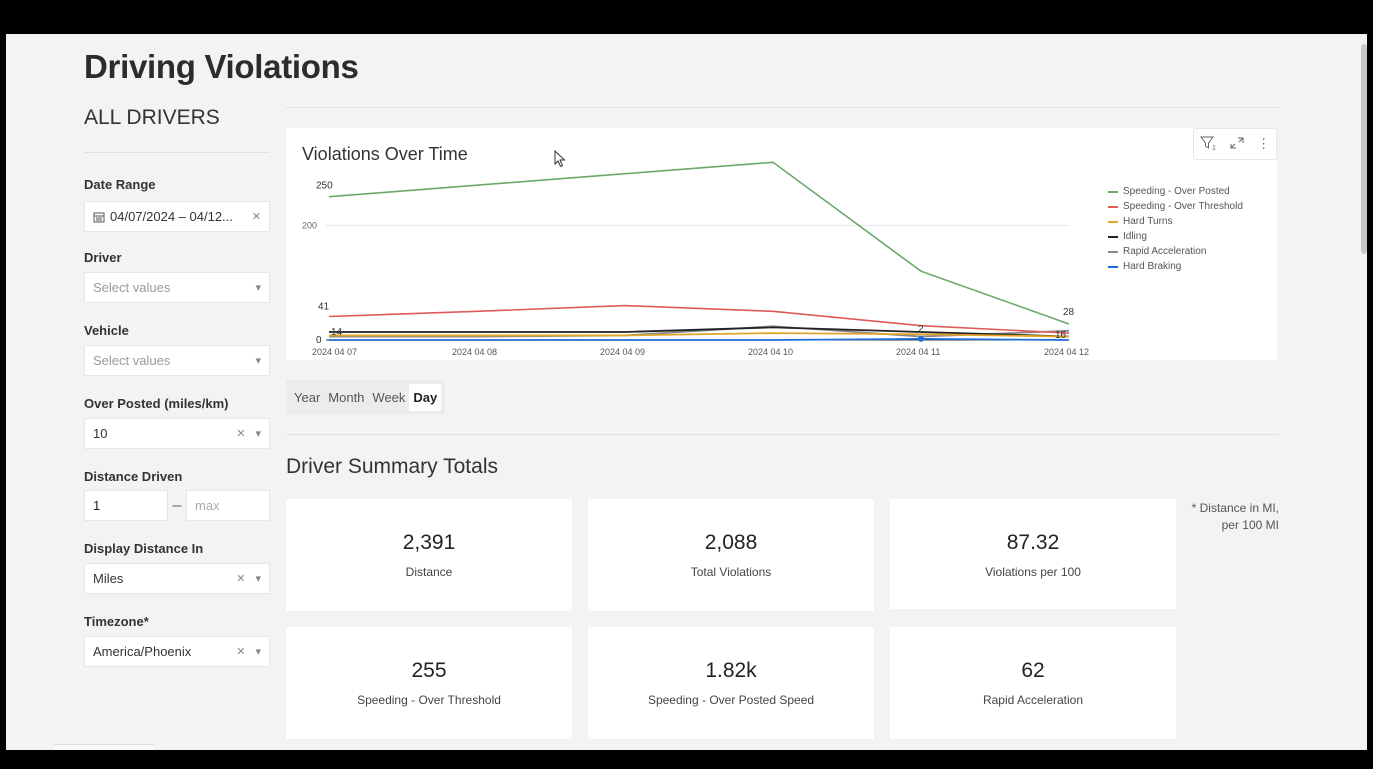  I want to click on sidebar-divider, so click(177, 152).